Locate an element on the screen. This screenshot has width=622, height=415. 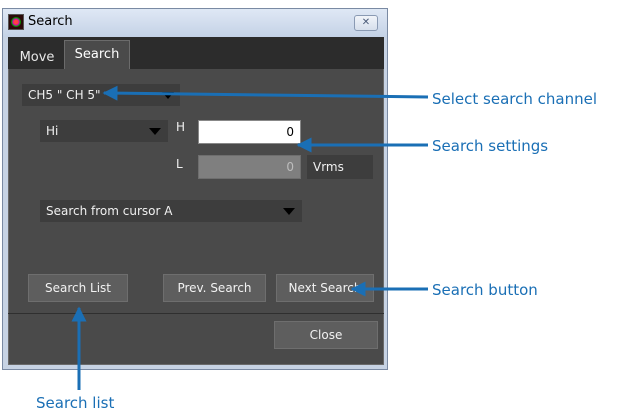
annotation-select-channel: Select search channel is located at coordinates (514, 99).